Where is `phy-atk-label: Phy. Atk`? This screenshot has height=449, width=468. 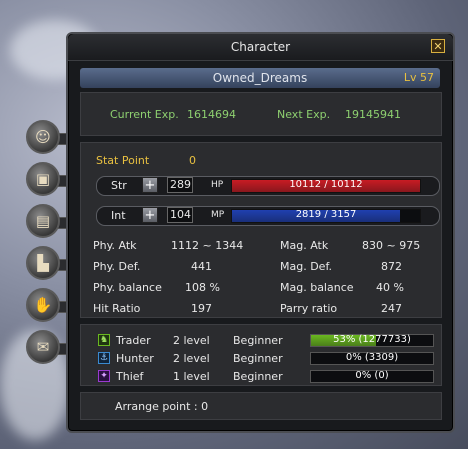 phy-atk-label: Phy. Atk is located at coordinates (115, 245).